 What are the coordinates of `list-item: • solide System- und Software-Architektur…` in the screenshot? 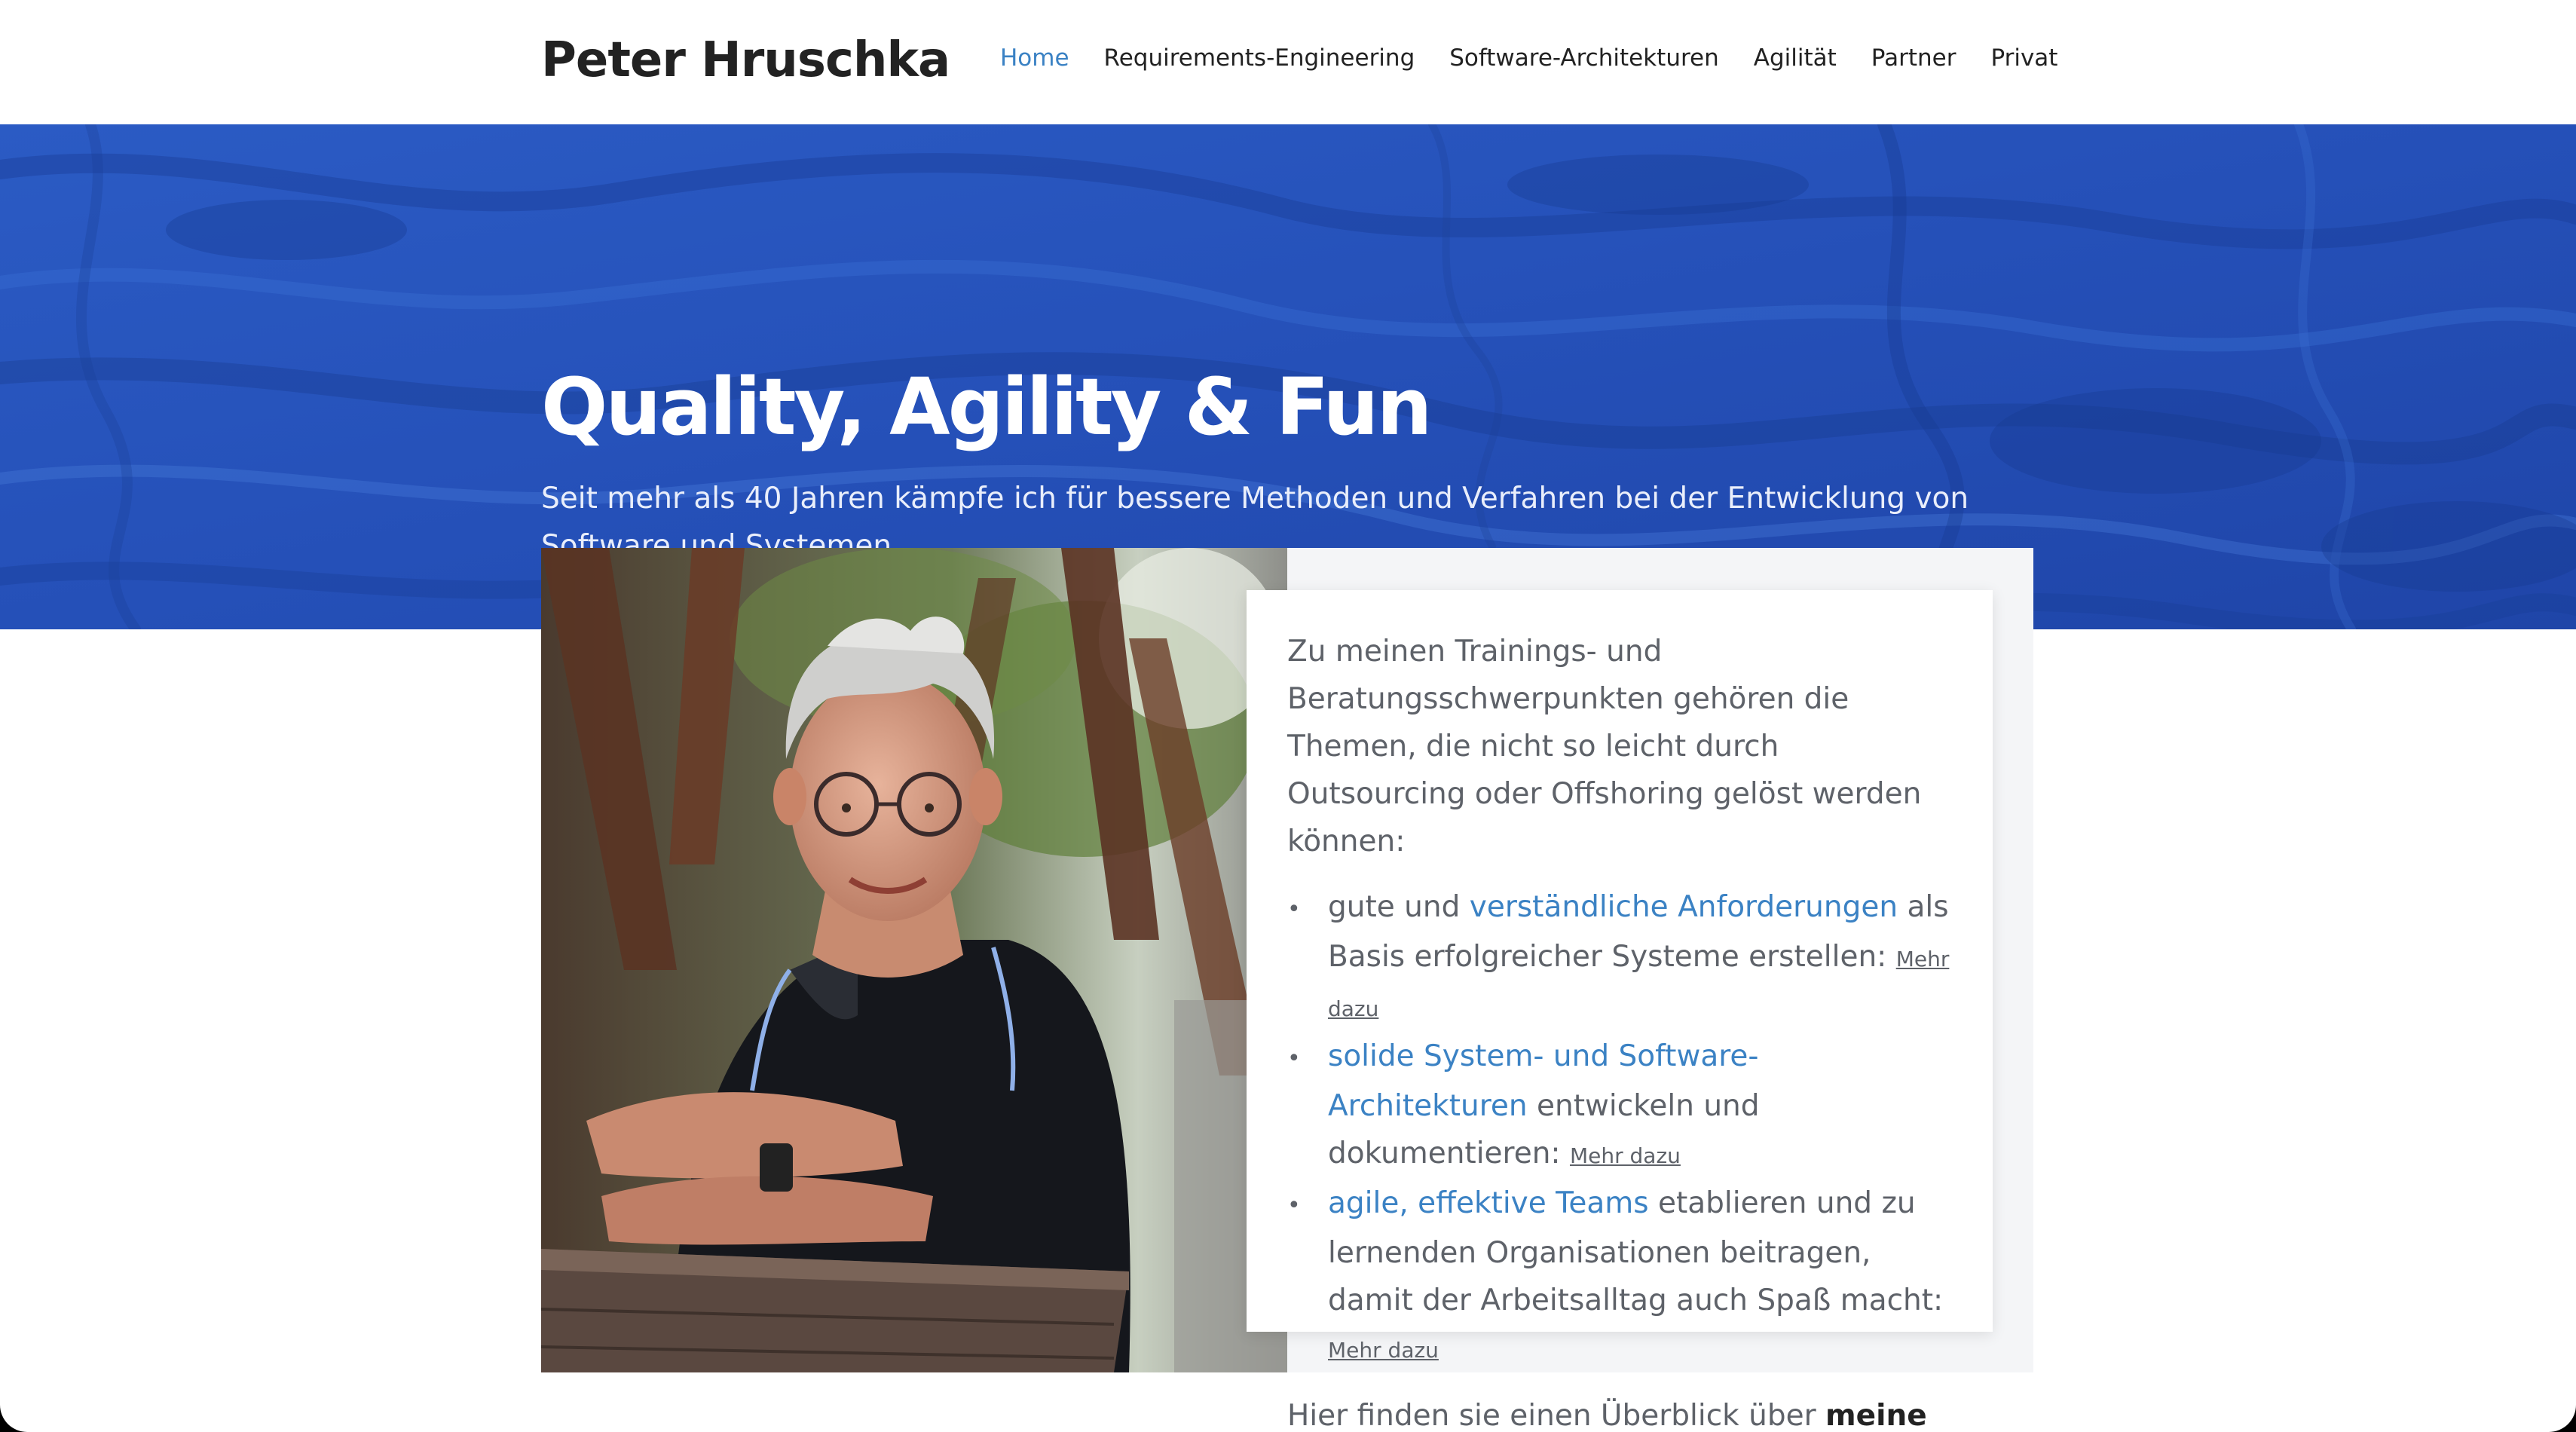 It's located at (1619, 1106).